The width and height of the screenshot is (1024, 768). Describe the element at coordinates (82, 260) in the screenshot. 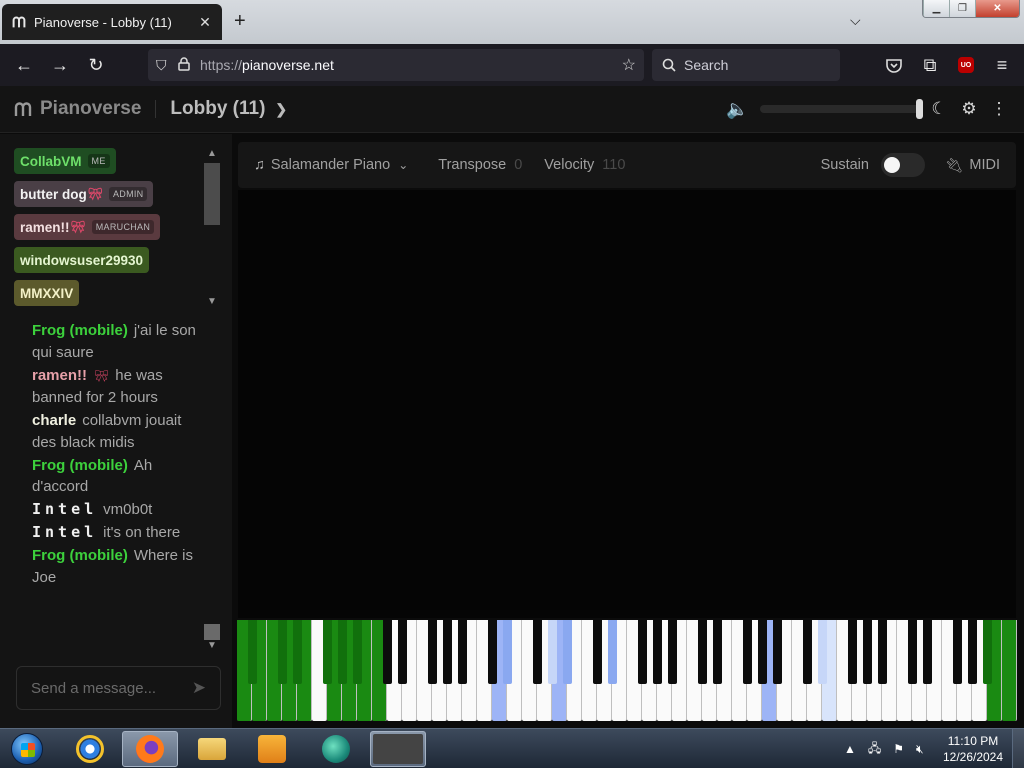

I see `user-pill: windowsuser29930` at that location.